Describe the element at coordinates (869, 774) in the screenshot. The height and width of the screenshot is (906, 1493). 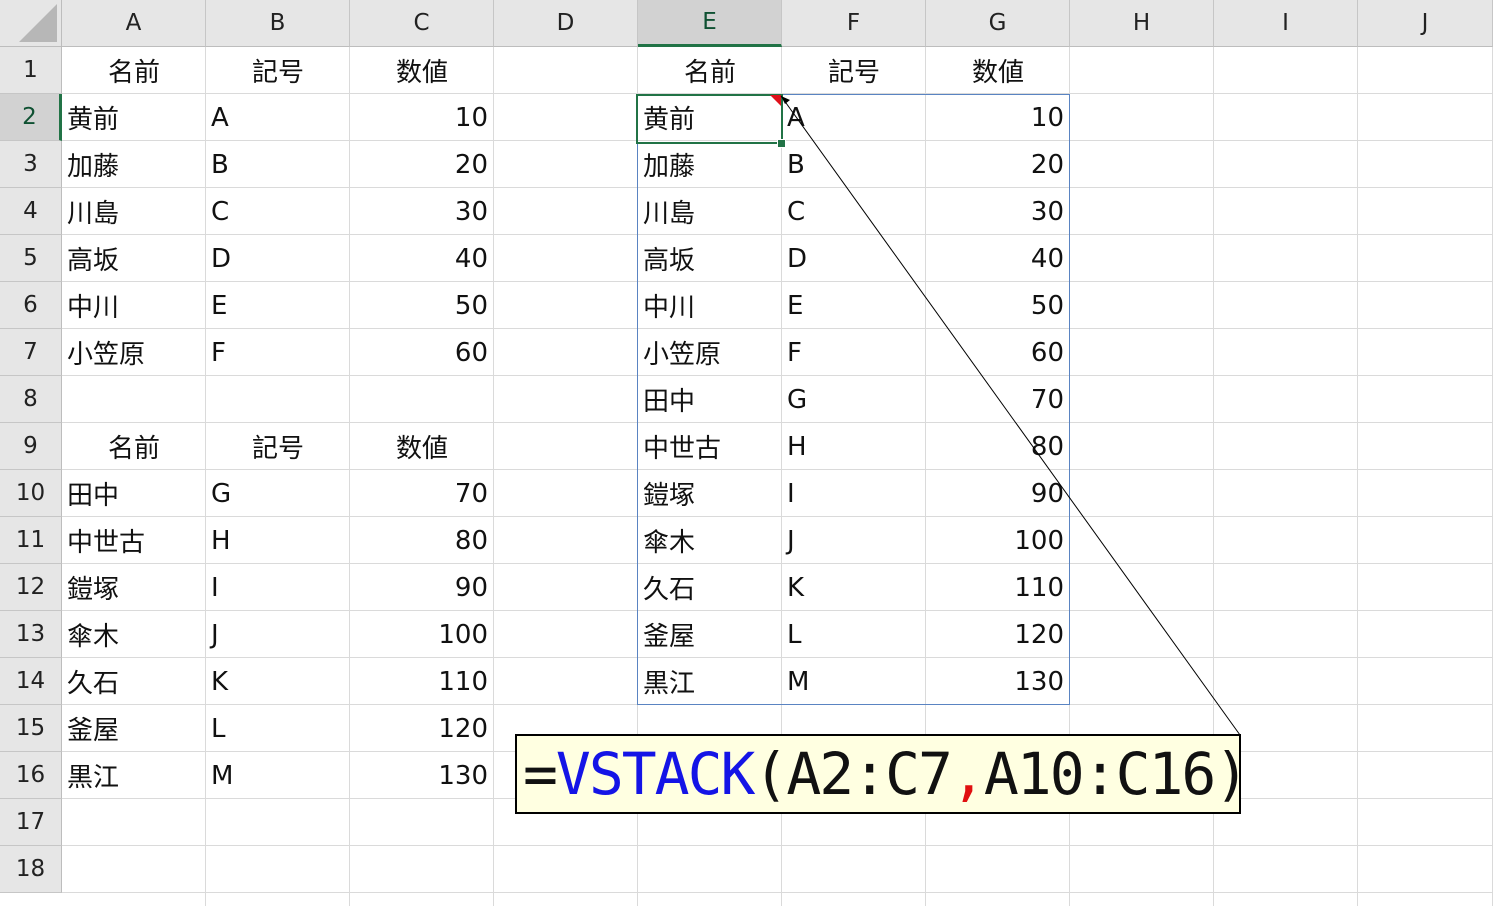
I see `formula-arg1: A2:C7` at that location.